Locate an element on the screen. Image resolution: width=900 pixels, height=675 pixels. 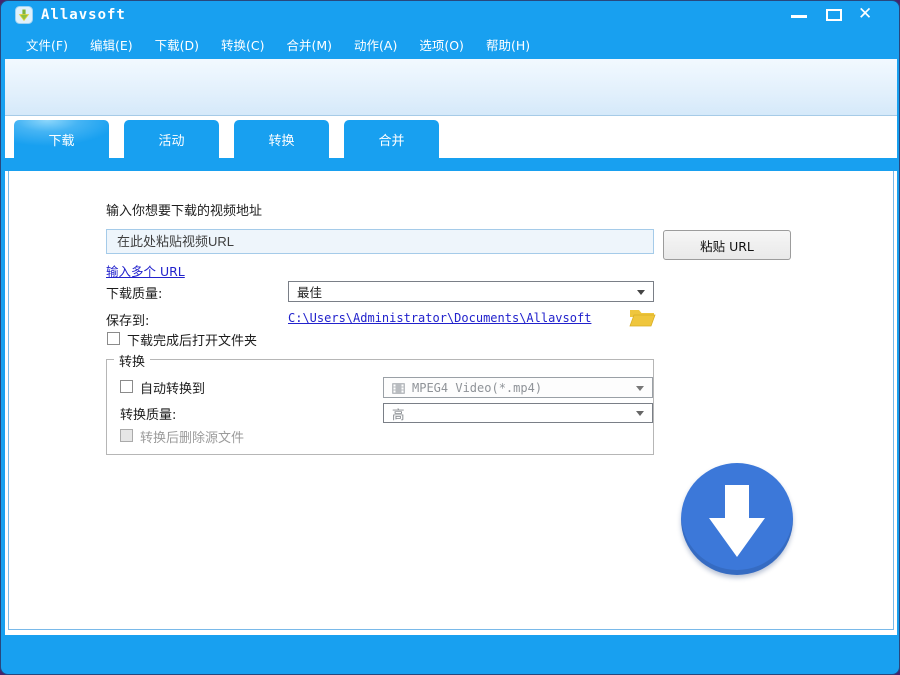
tab-convert: 转换 is located at coordinates (281, 139).